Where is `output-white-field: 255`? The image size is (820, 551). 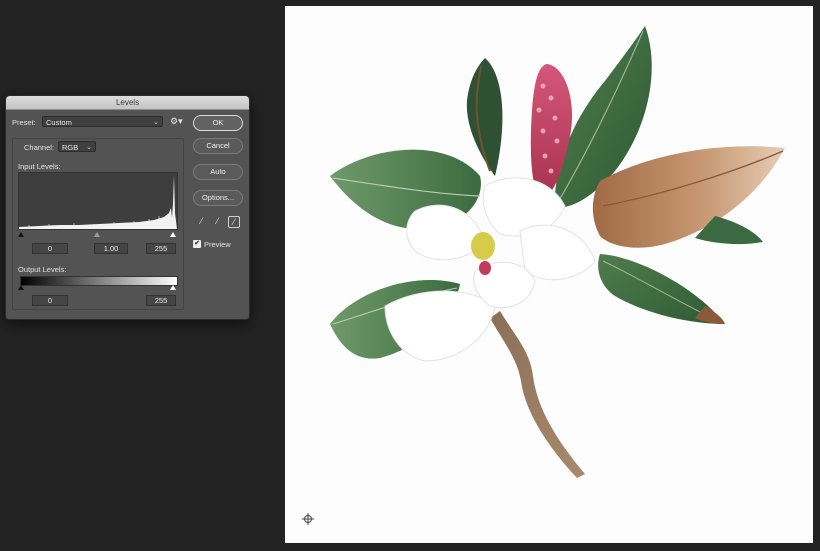
output-white-field: 255 is located at coordinates (161, 300).